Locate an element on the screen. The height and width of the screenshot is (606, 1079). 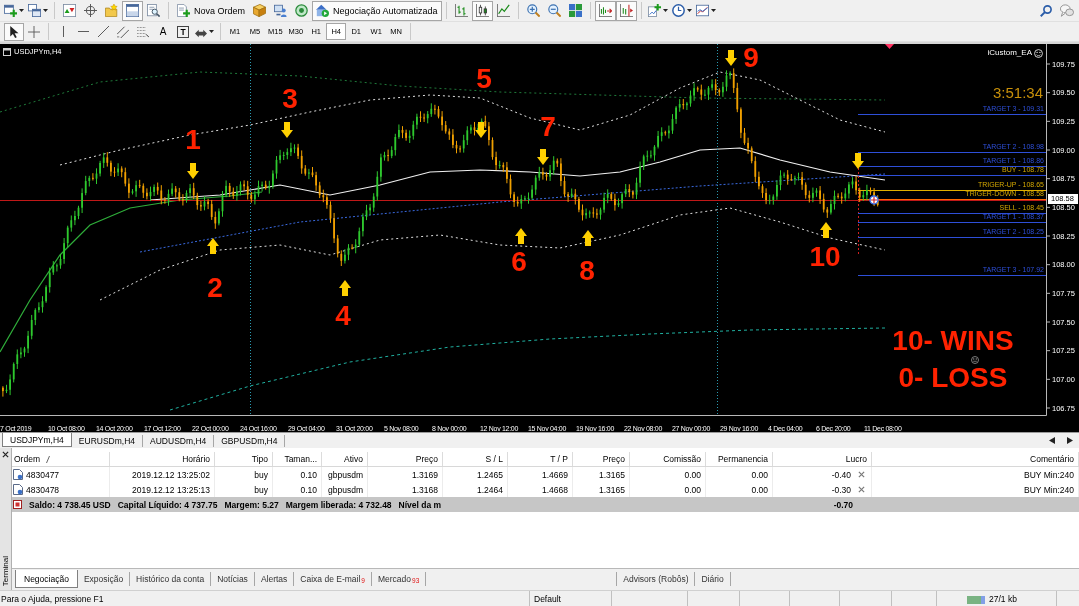
cursor-icon is located at coordinates (14, 31).